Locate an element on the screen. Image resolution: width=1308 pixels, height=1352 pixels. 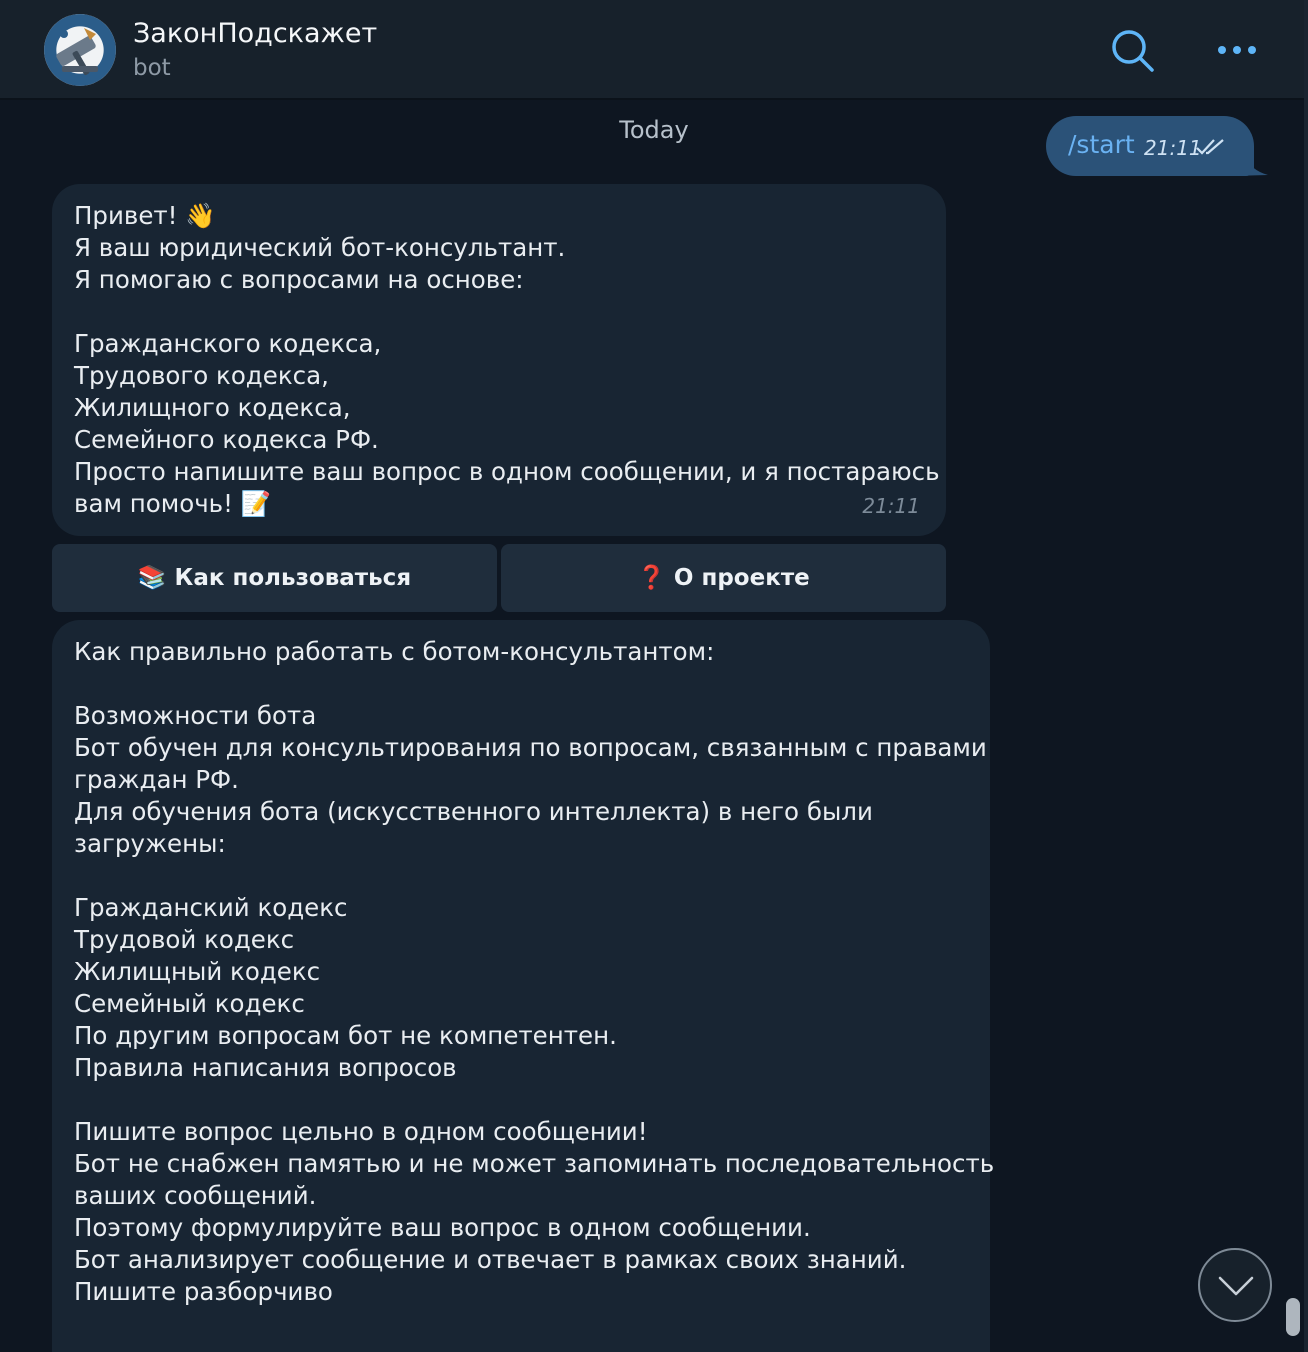
message-line: Трудовой кодекс is located at coordinates (184, 939).